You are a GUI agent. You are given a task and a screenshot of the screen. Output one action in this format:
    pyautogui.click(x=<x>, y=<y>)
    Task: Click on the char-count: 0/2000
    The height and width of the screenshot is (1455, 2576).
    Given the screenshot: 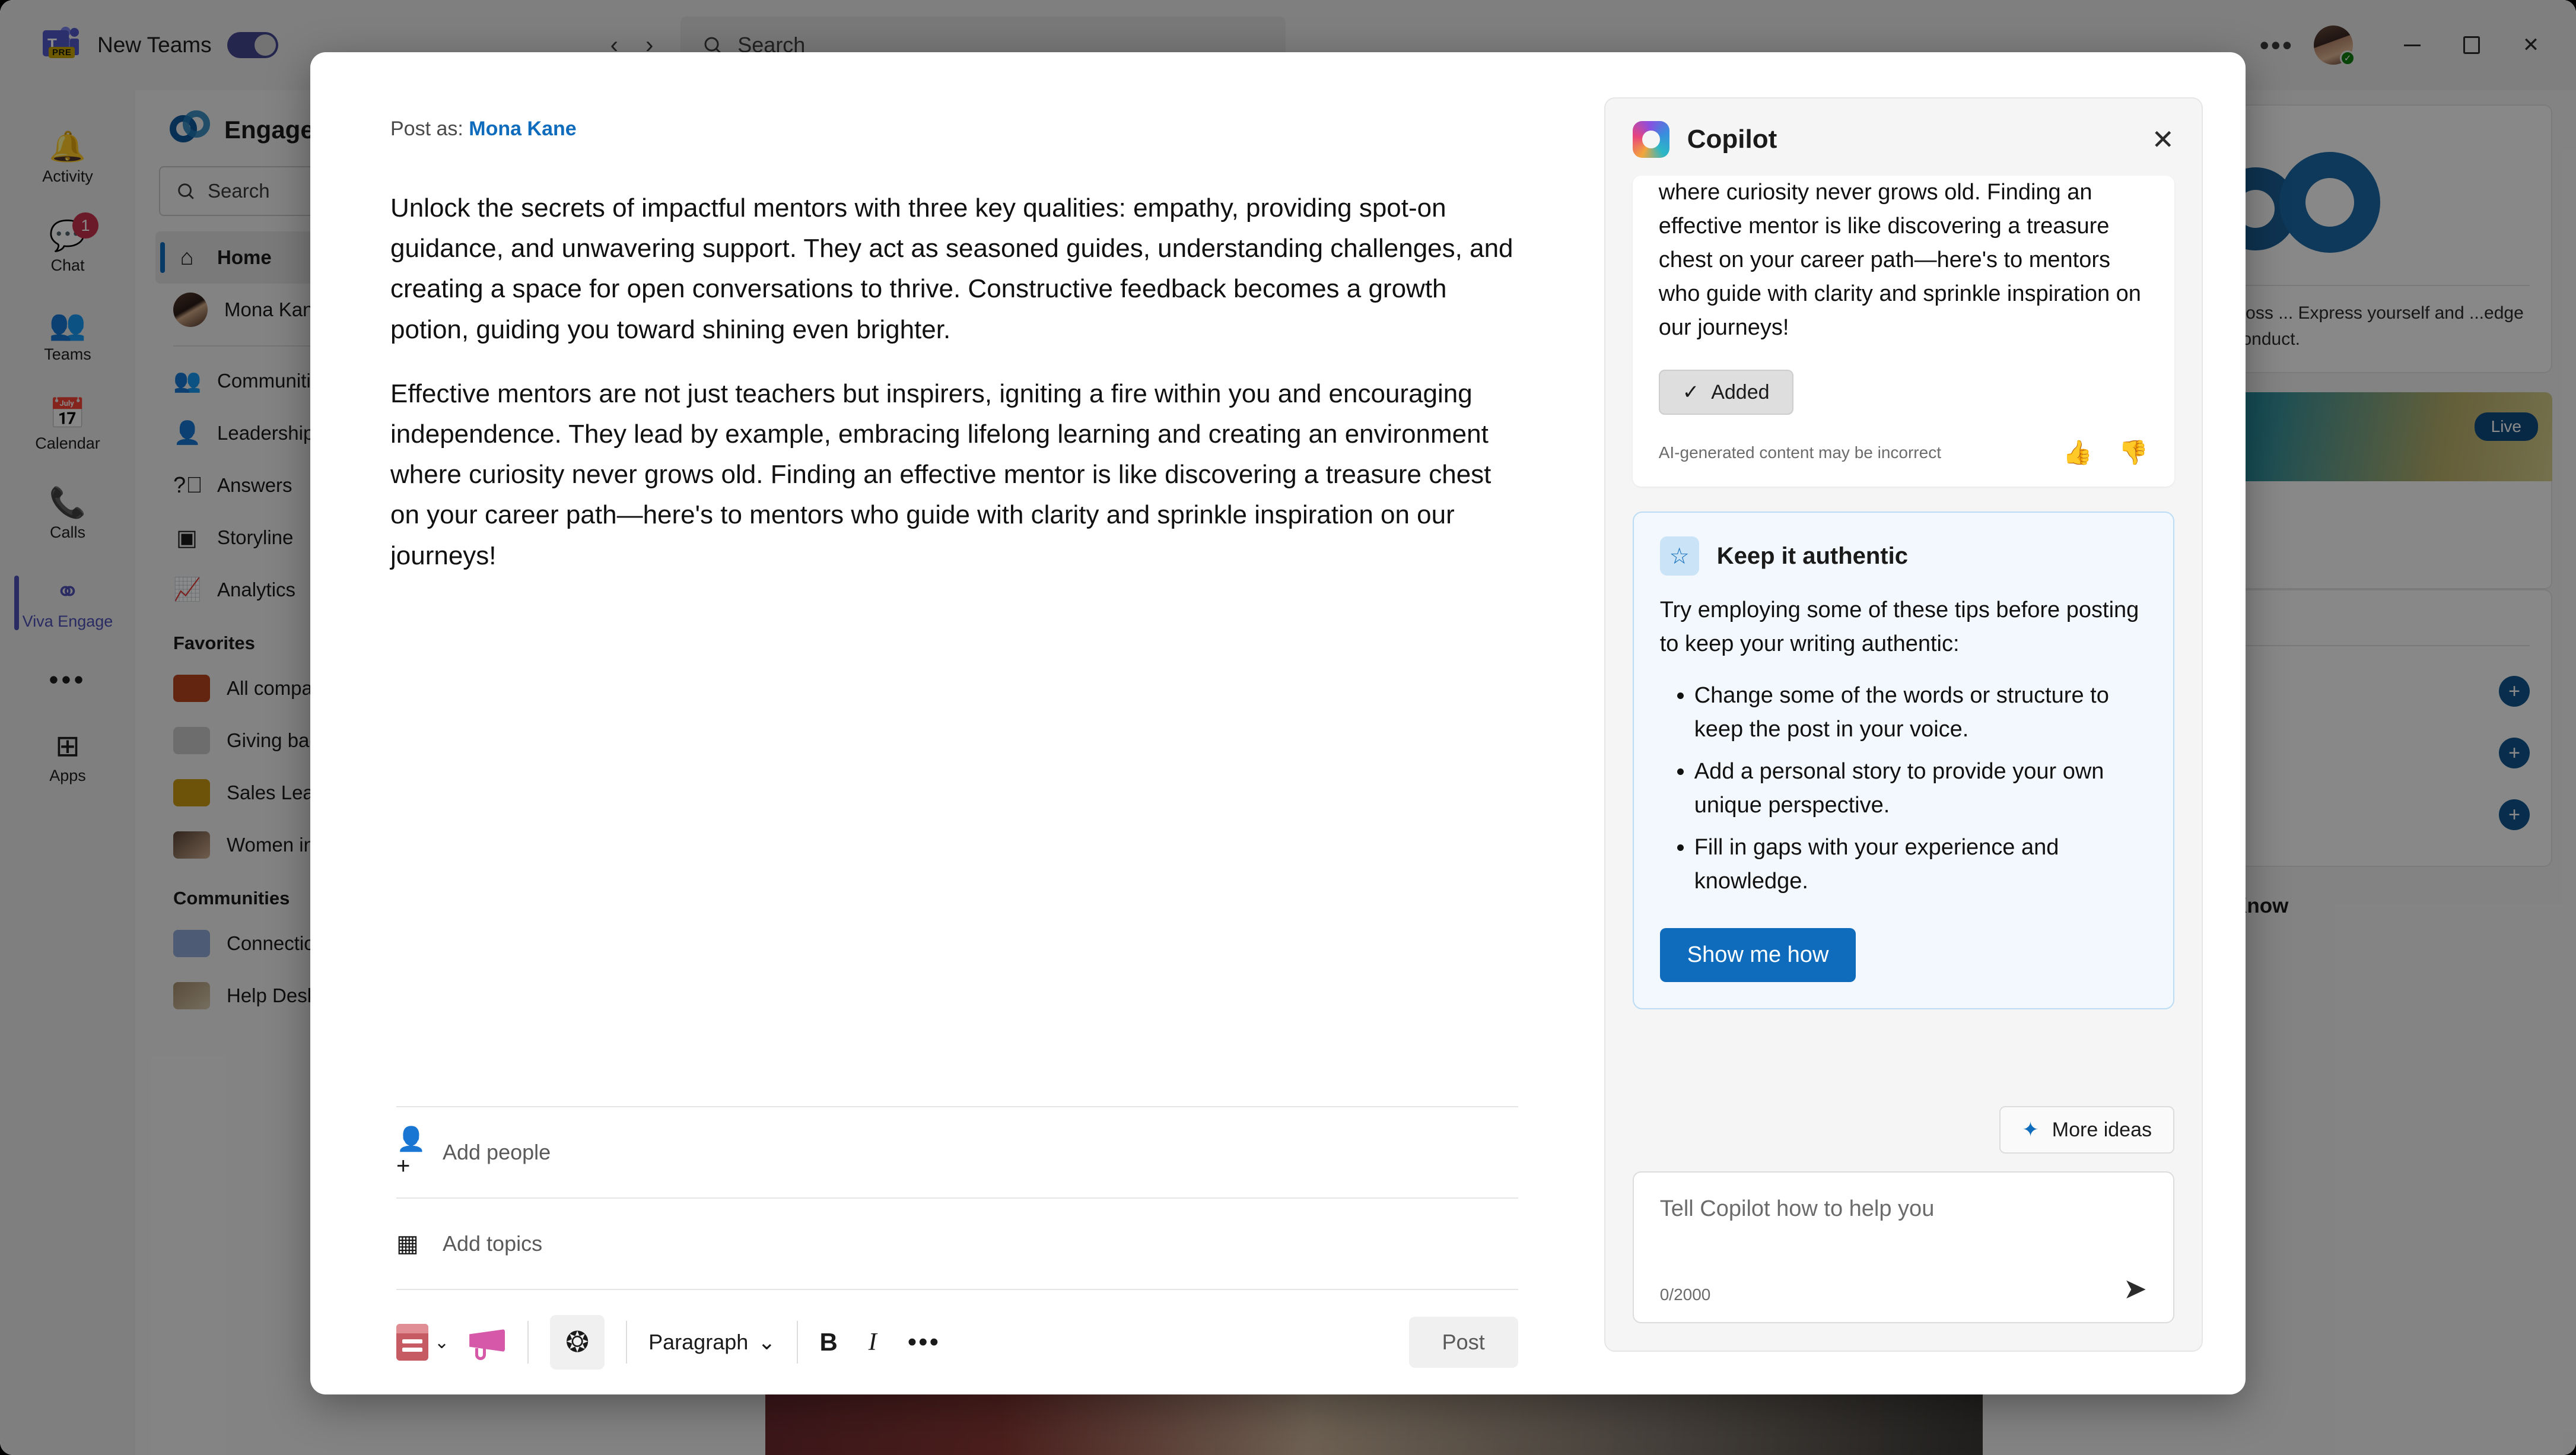 What is the action you would take?
    pyautogui.click(x=1685, y=1295)
    